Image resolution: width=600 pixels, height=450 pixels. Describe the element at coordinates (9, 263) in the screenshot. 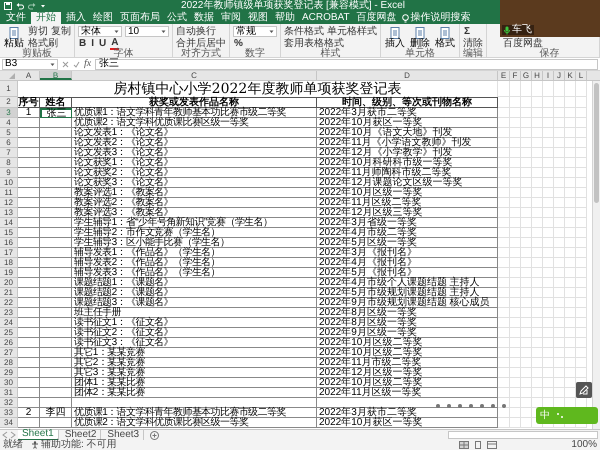

I see `row-header: 18` at that location.